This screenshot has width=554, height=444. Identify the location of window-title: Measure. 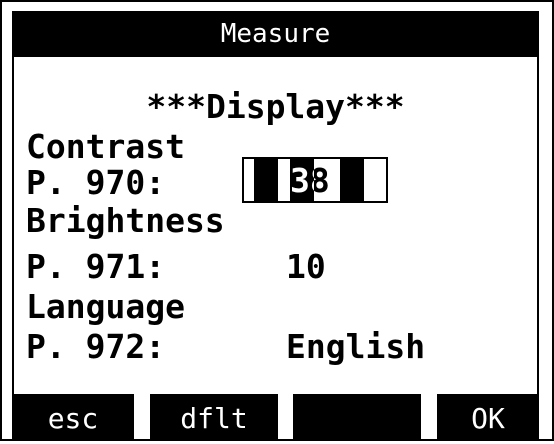
(275, 34).